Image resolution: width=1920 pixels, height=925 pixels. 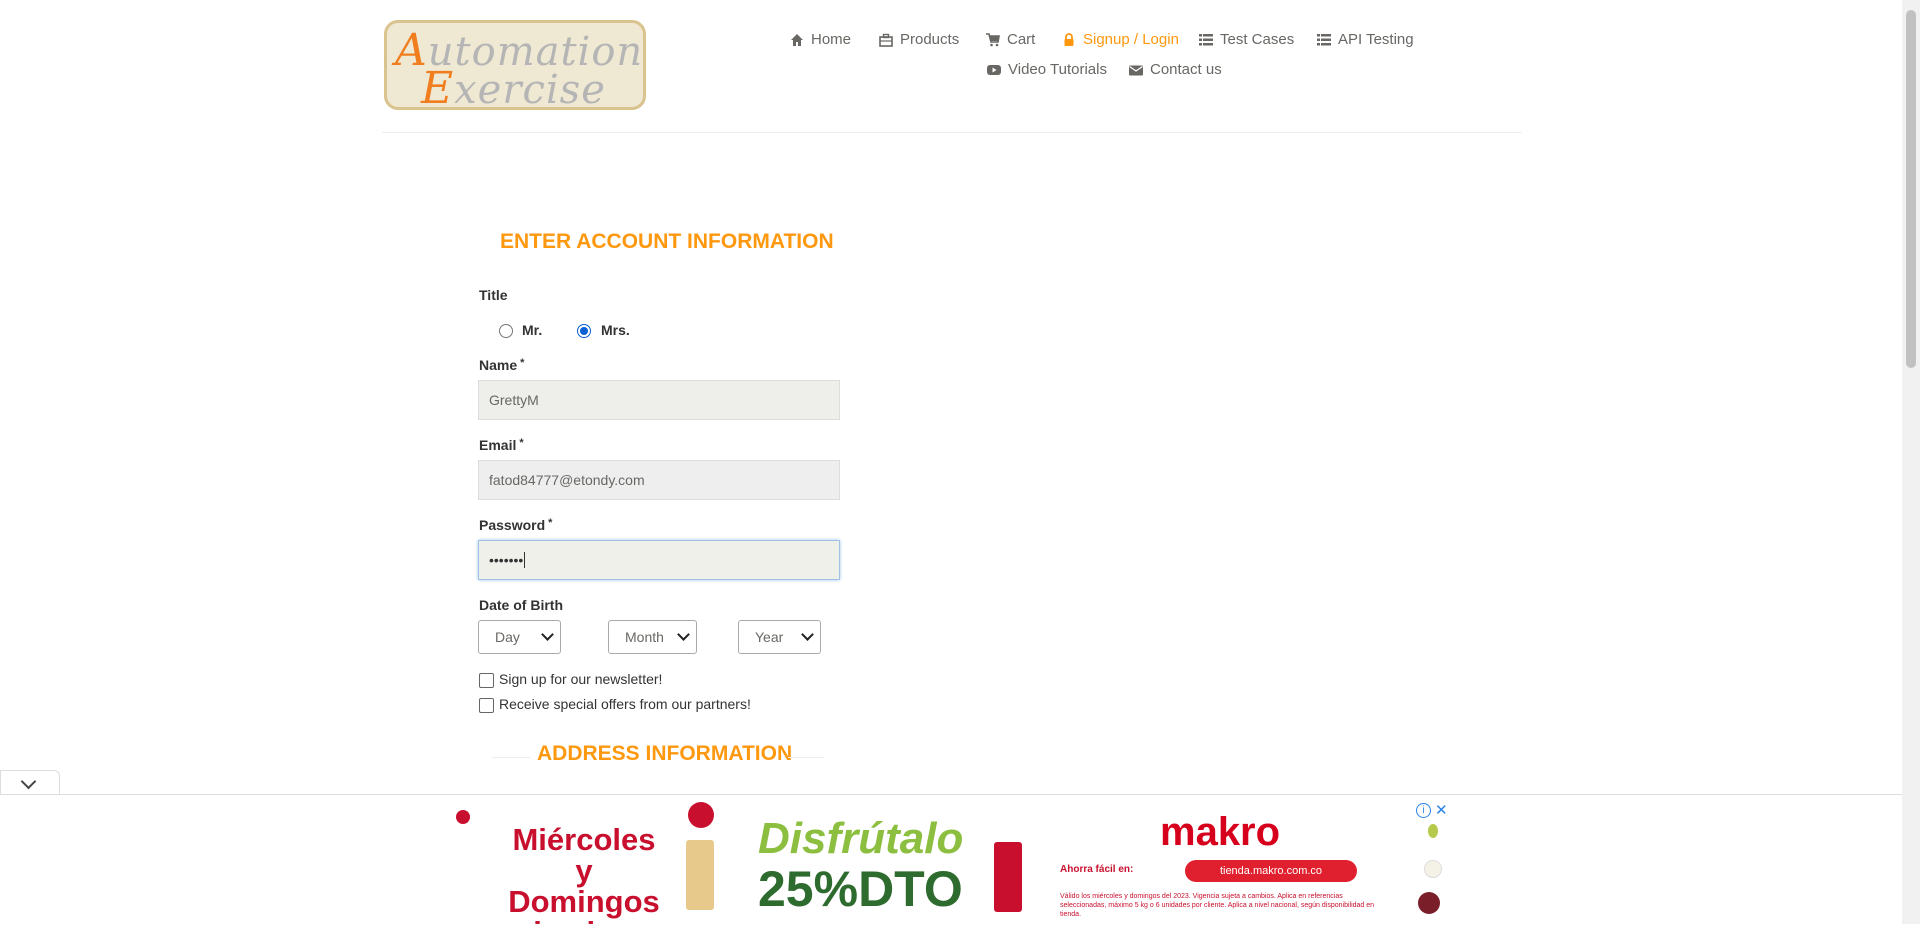 What do you see at coordinates (667, 241) in the screenshot?
I see `form-heading: ENTER ACCOUNT INFORMATION` at bounding box center [667, 241].